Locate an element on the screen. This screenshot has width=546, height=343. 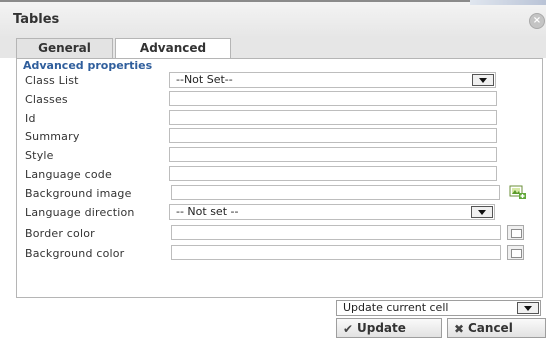
style-input is located at coordinates (333, 154).